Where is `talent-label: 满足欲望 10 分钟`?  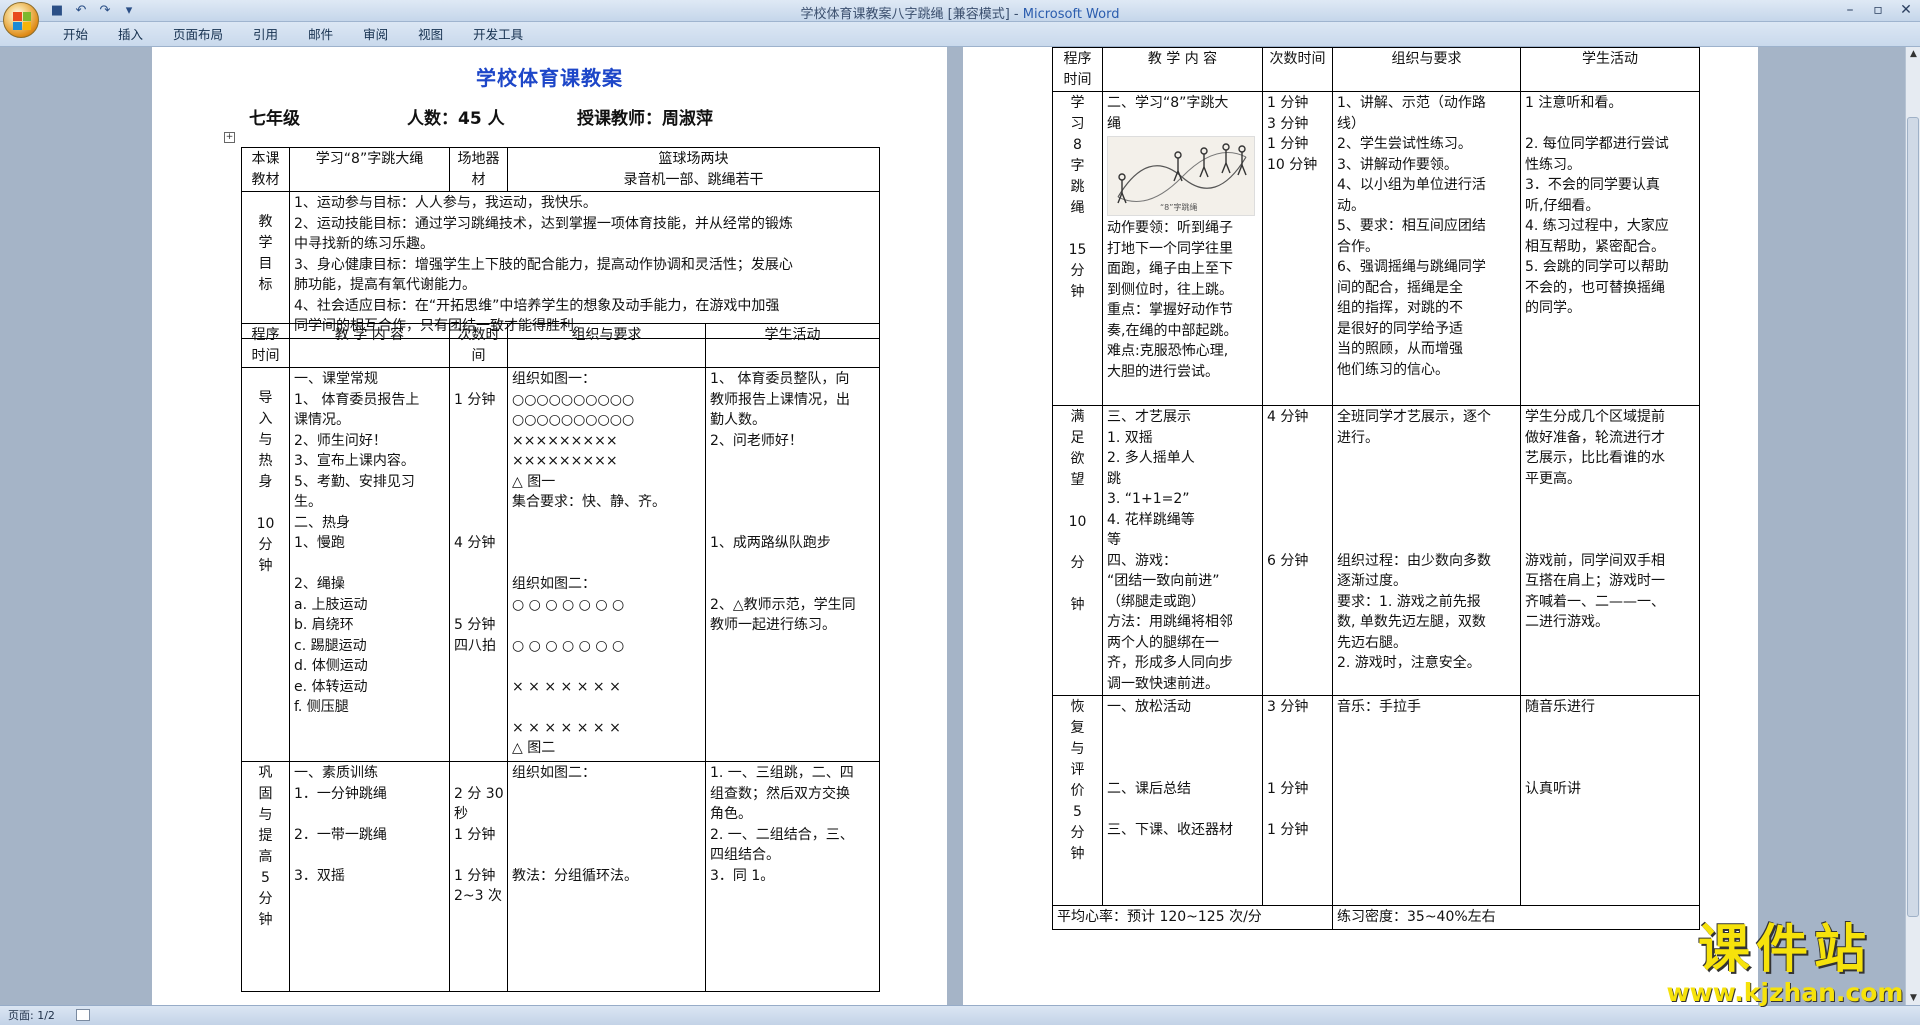 talent-label: 满足欲望 10 分钟 is located at coordinates (1077, 550).